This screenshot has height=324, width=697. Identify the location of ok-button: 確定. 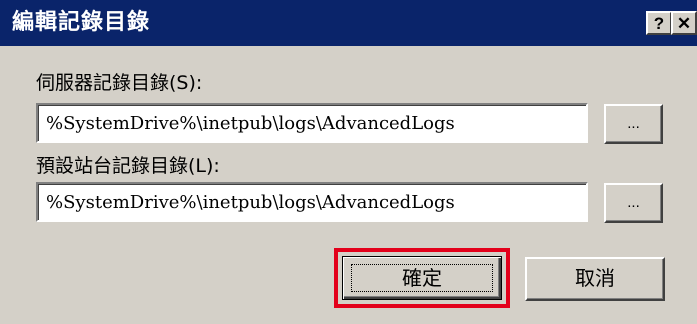
(422, 278).